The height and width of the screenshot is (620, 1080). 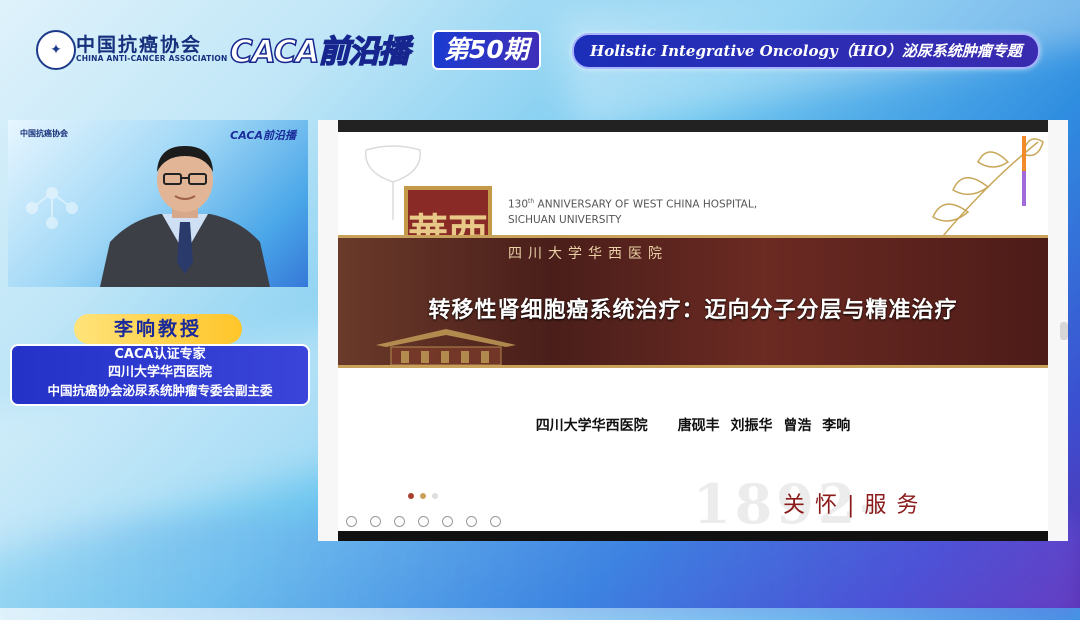 I want to click on slide-authors: 四川大学华西医院 唐砚丰 刘振华 曾浩 李响, so click(x=693, y=425).